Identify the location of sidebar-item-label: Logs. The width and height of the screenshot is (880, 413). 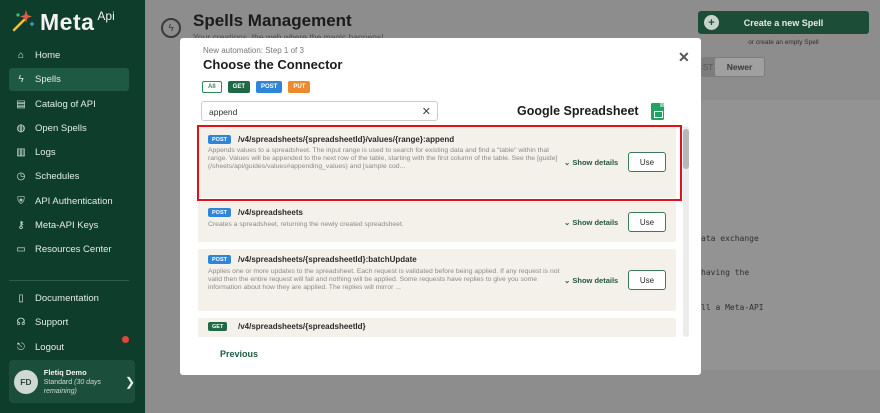
(45, 153).